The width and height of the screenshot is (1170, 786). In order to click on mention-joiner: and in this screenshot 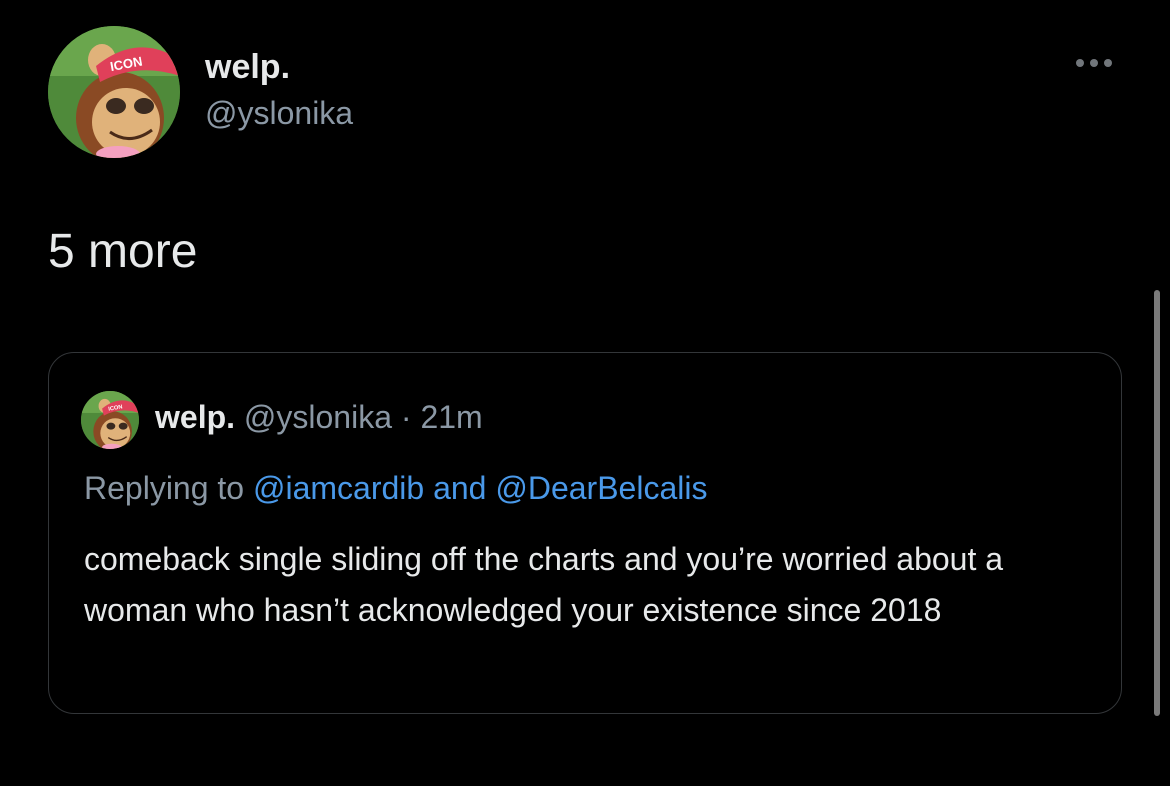, I will do `click(460, 488)`.